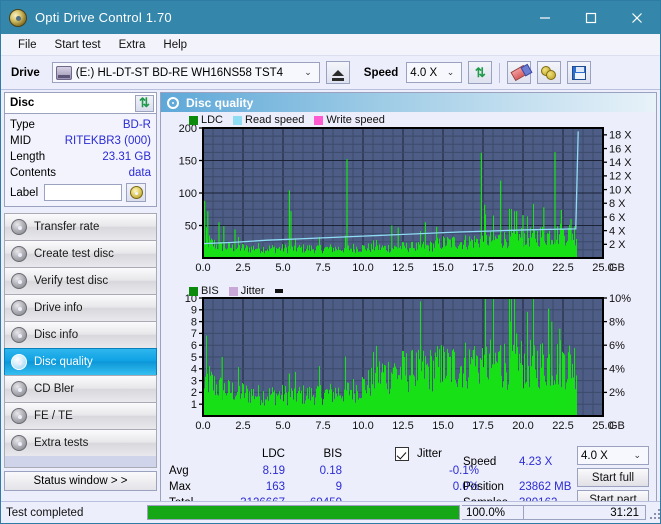 The height and width of the screenshot is (524, 661). I want to click on svg-text: 22.5, so click(562, 426).